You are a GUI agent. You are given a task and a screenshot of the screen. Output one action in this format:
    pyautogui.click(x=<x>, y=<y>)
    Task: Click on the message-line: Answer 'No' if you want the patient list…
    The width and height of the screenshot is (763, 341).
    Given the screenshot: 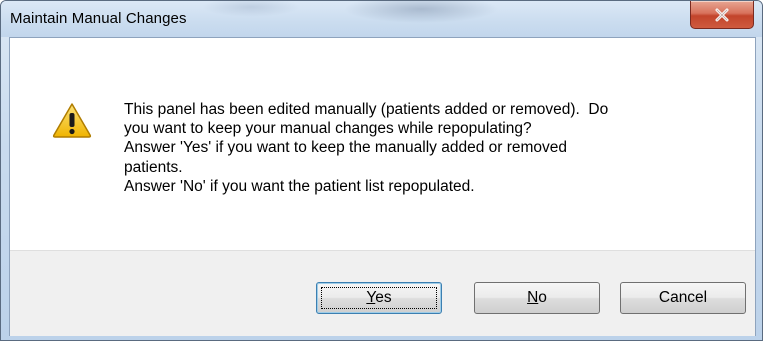 What is the action you would take?
    pyautogui.click(x=299, y=186)
    